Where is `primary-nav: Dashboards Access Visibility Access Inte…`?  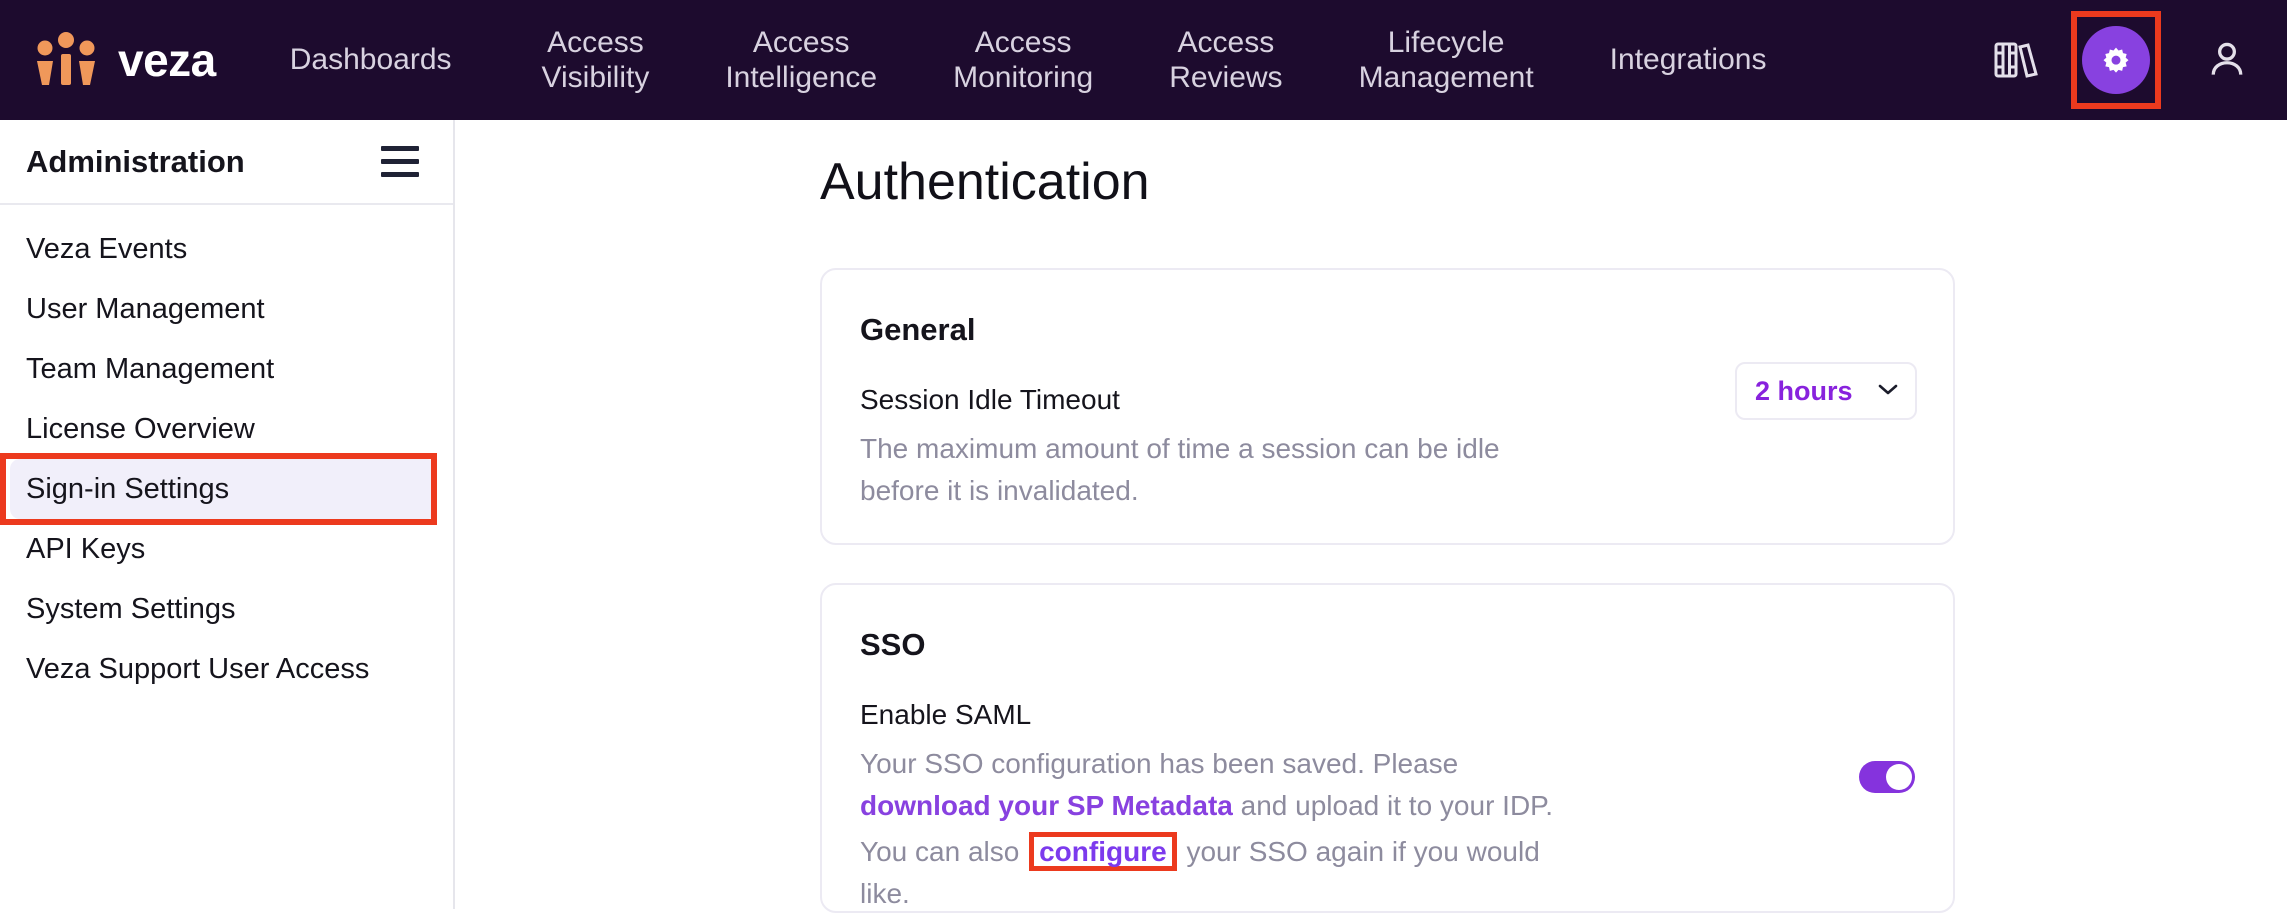 primary-nav: Dashboards Access Visibility Access Inte… is located at coordinates (1028, 60).